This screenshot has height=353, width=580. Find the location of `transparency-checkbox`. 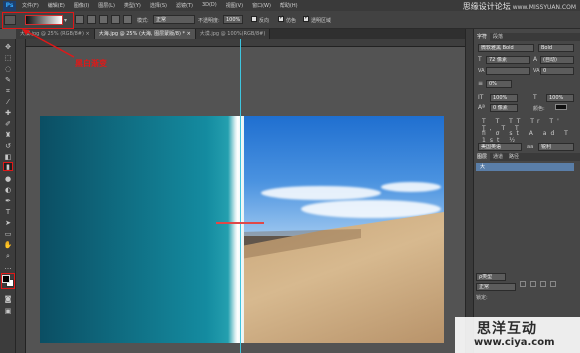

transparency-checkbox is located at coordinates (306, 18).